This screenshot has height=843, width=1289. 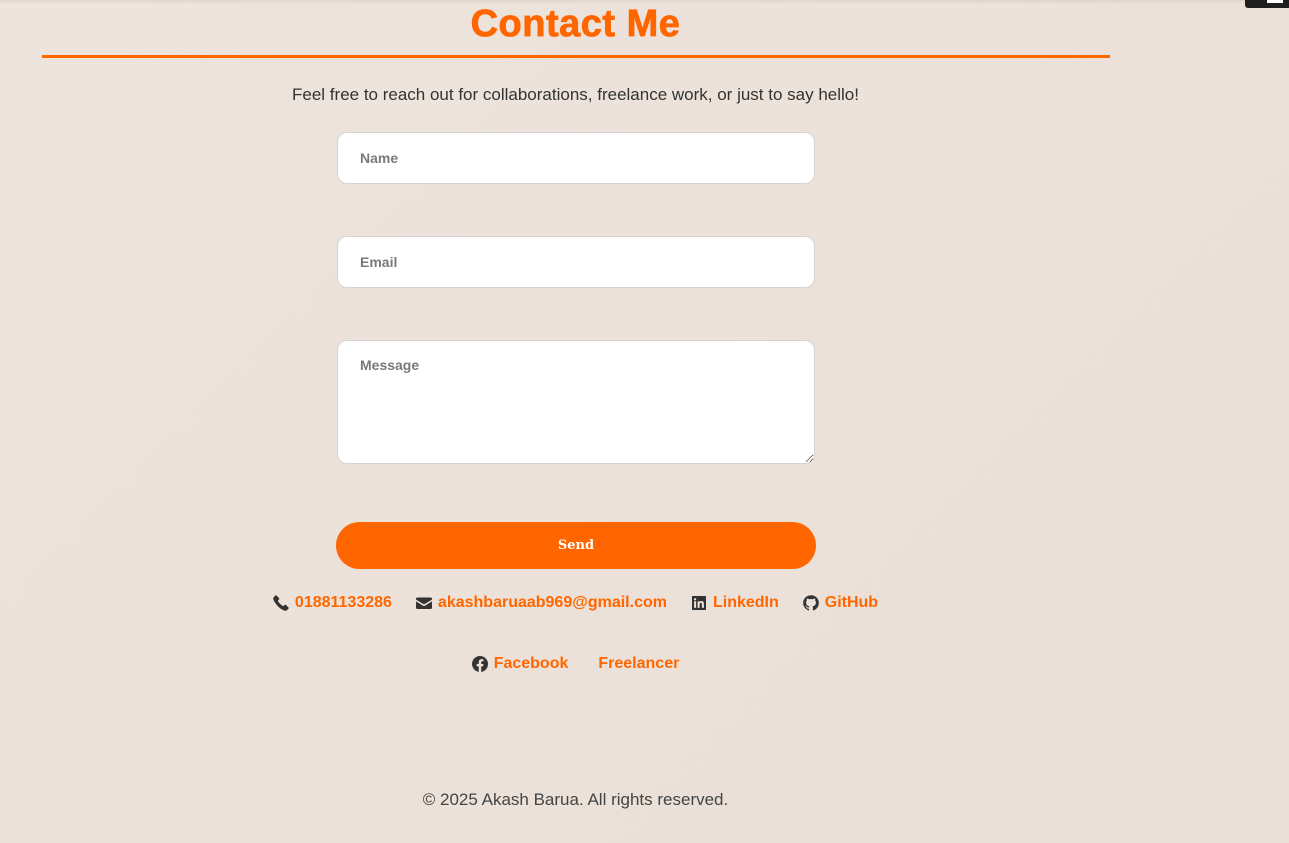 What do you see at coordinates (552, 602) in the screenshot?
I see `email-address: akashbaruaab969@gmail.com` at bounding box center [552, 602].